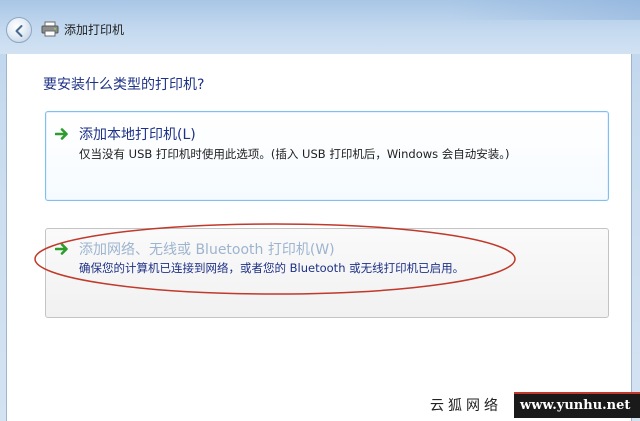 This screenshot has height=421, width=640. I want to click on title-bar-glow, so click(545, 10).